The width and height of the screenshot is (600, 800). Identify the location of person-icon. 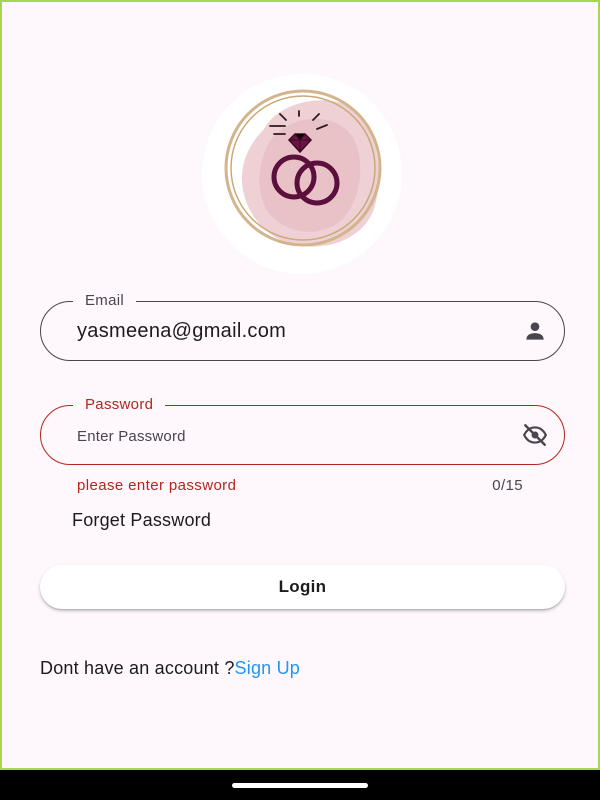
(535, 331).